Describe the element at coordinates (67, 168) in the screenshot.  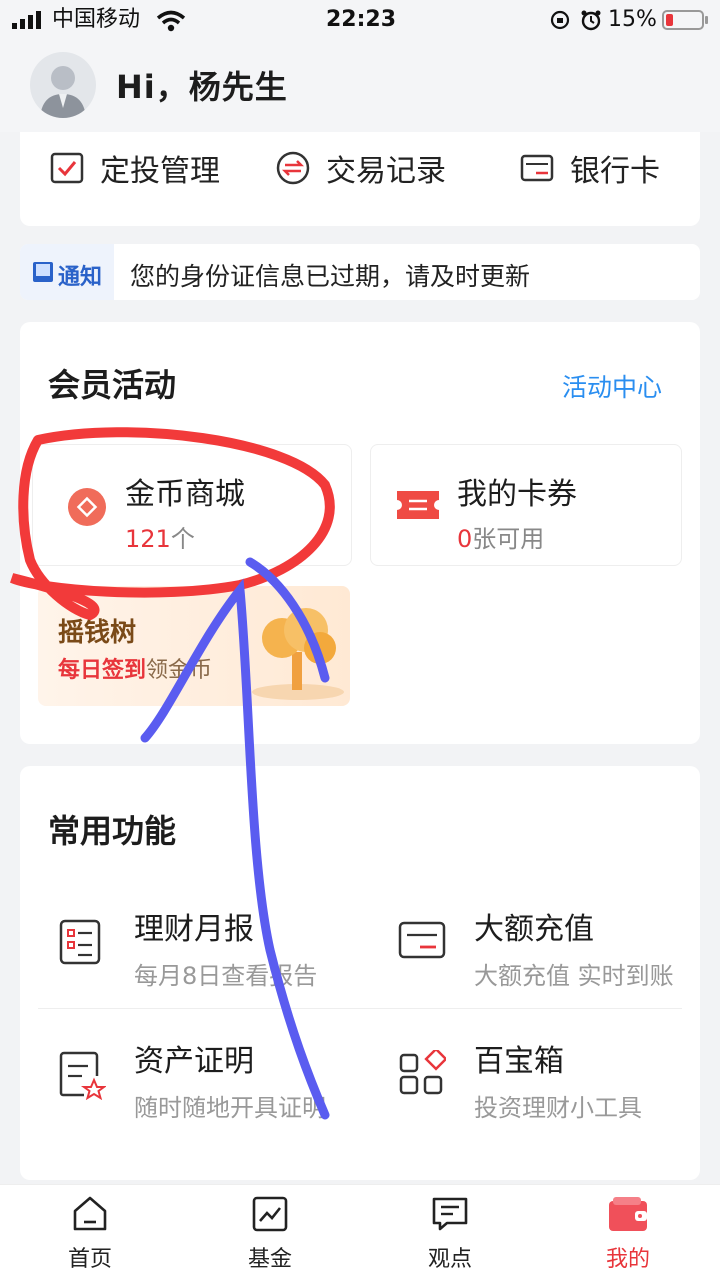
I see `checkbox-icon` at that location.